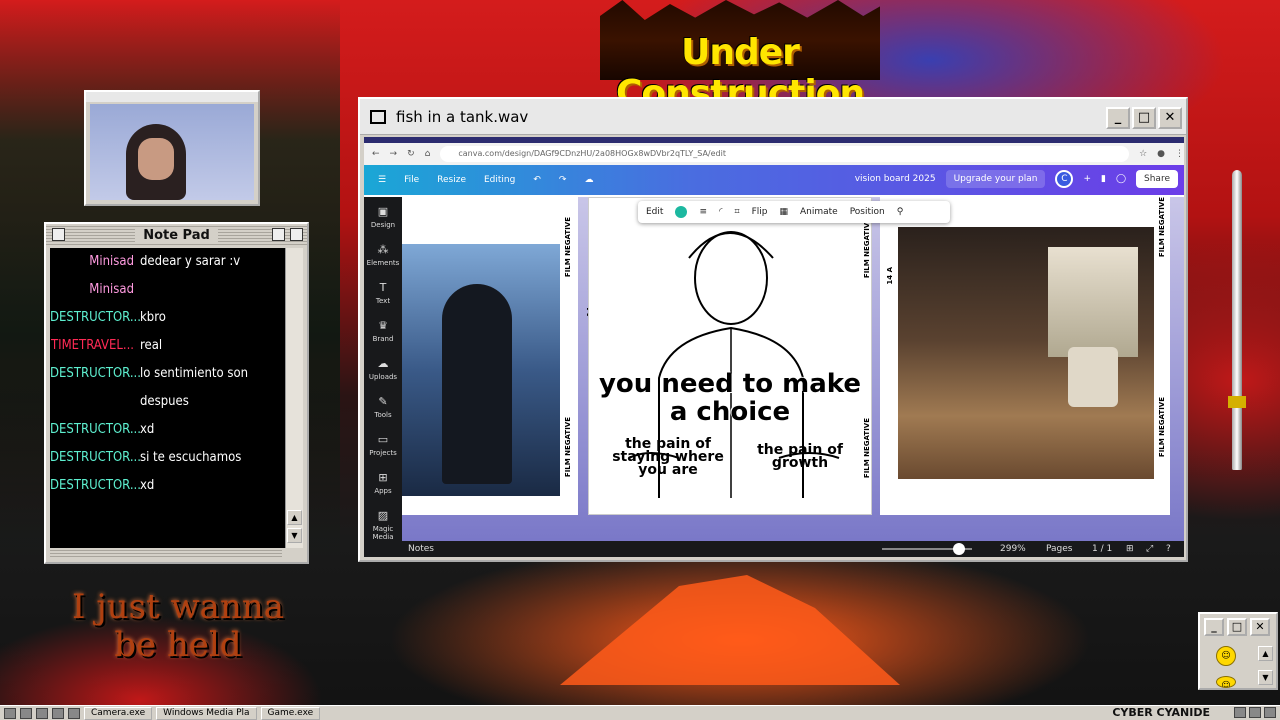  I want to click on sidebar-item-text: T Text, so click(383, 292).